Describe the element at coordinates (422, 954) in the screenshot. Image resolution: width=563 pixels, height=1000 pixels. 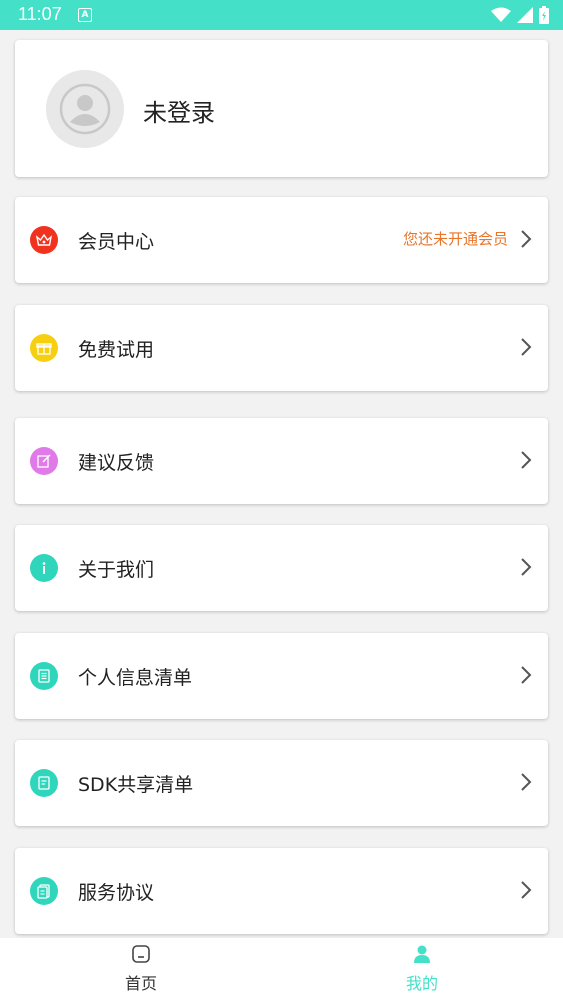
I see `person-icon` at that location.